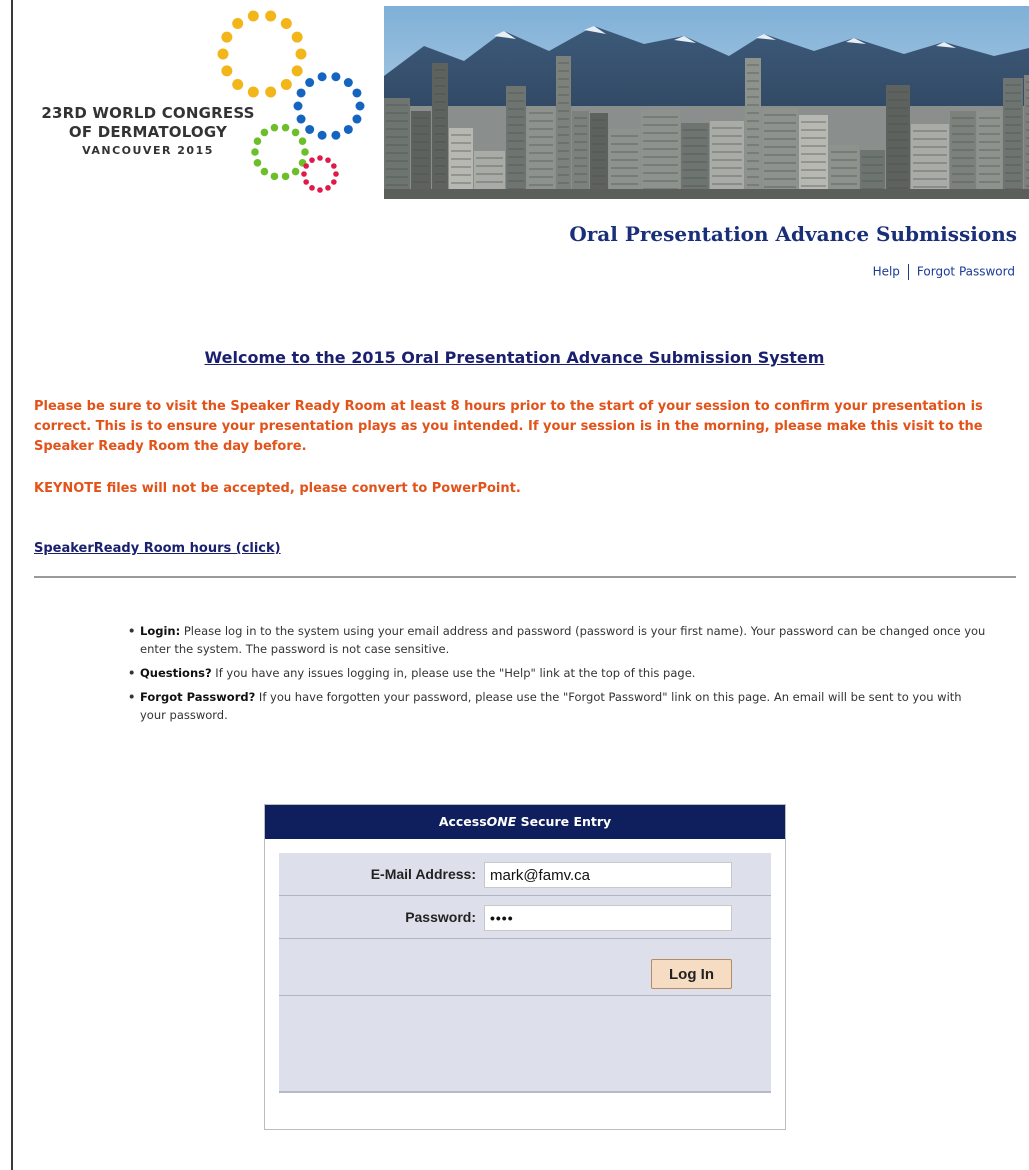 Image resolution: width=1029 pixels, height=1170 pixels. What do you see at coordinates (12, 585) in the screenshot?
I see `page-left-border` at bounding box center [12, 585].